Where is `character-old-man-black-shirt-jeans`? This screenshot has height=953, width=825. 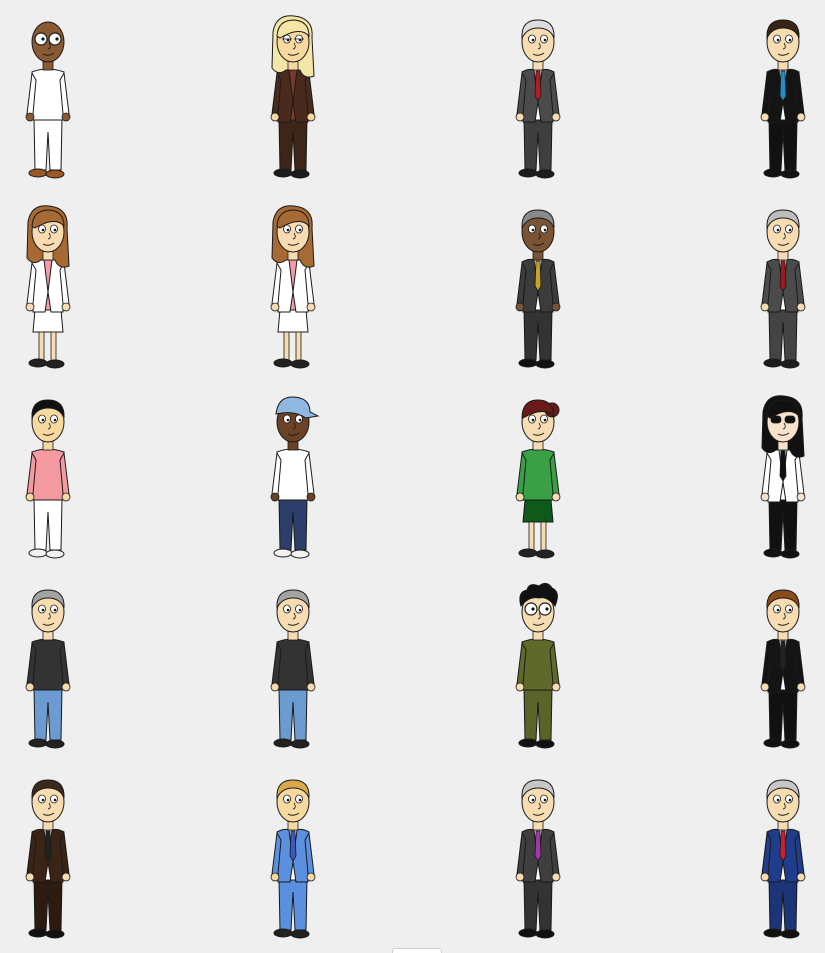 character-old-man-black-shirt-jeans is located at coordinates (50, 667).